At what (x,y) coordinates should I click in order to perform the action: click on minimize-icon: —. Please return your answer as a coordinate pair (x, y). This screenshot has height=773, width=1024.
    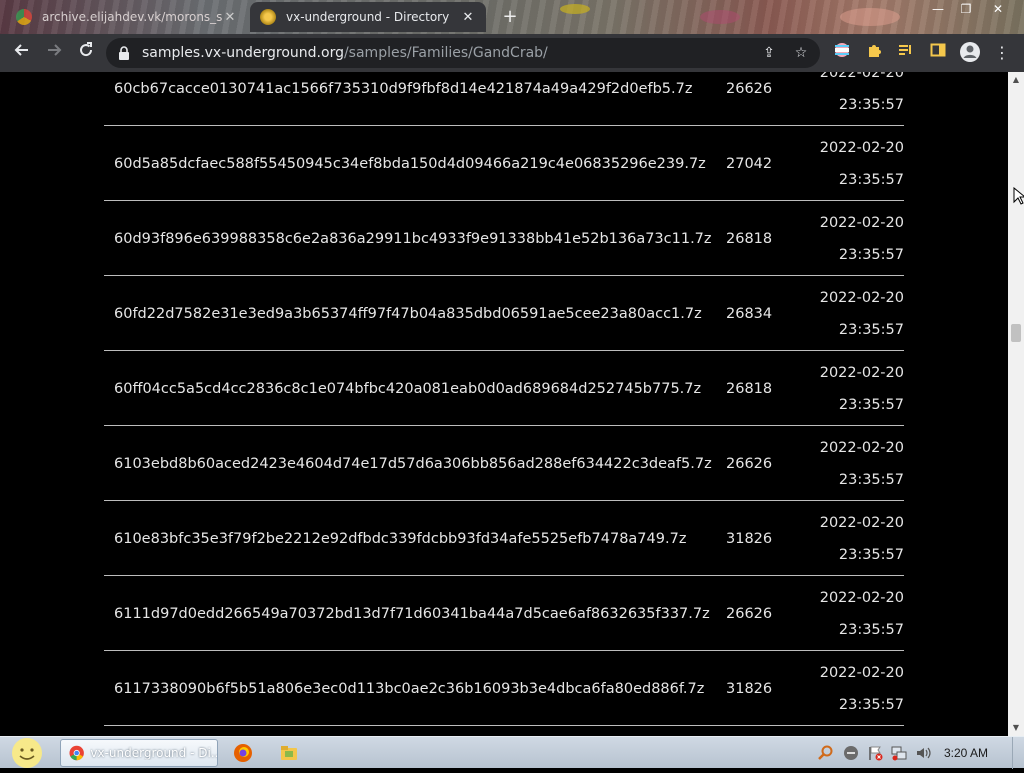
    Looking at the image, I should click on (938, 9).